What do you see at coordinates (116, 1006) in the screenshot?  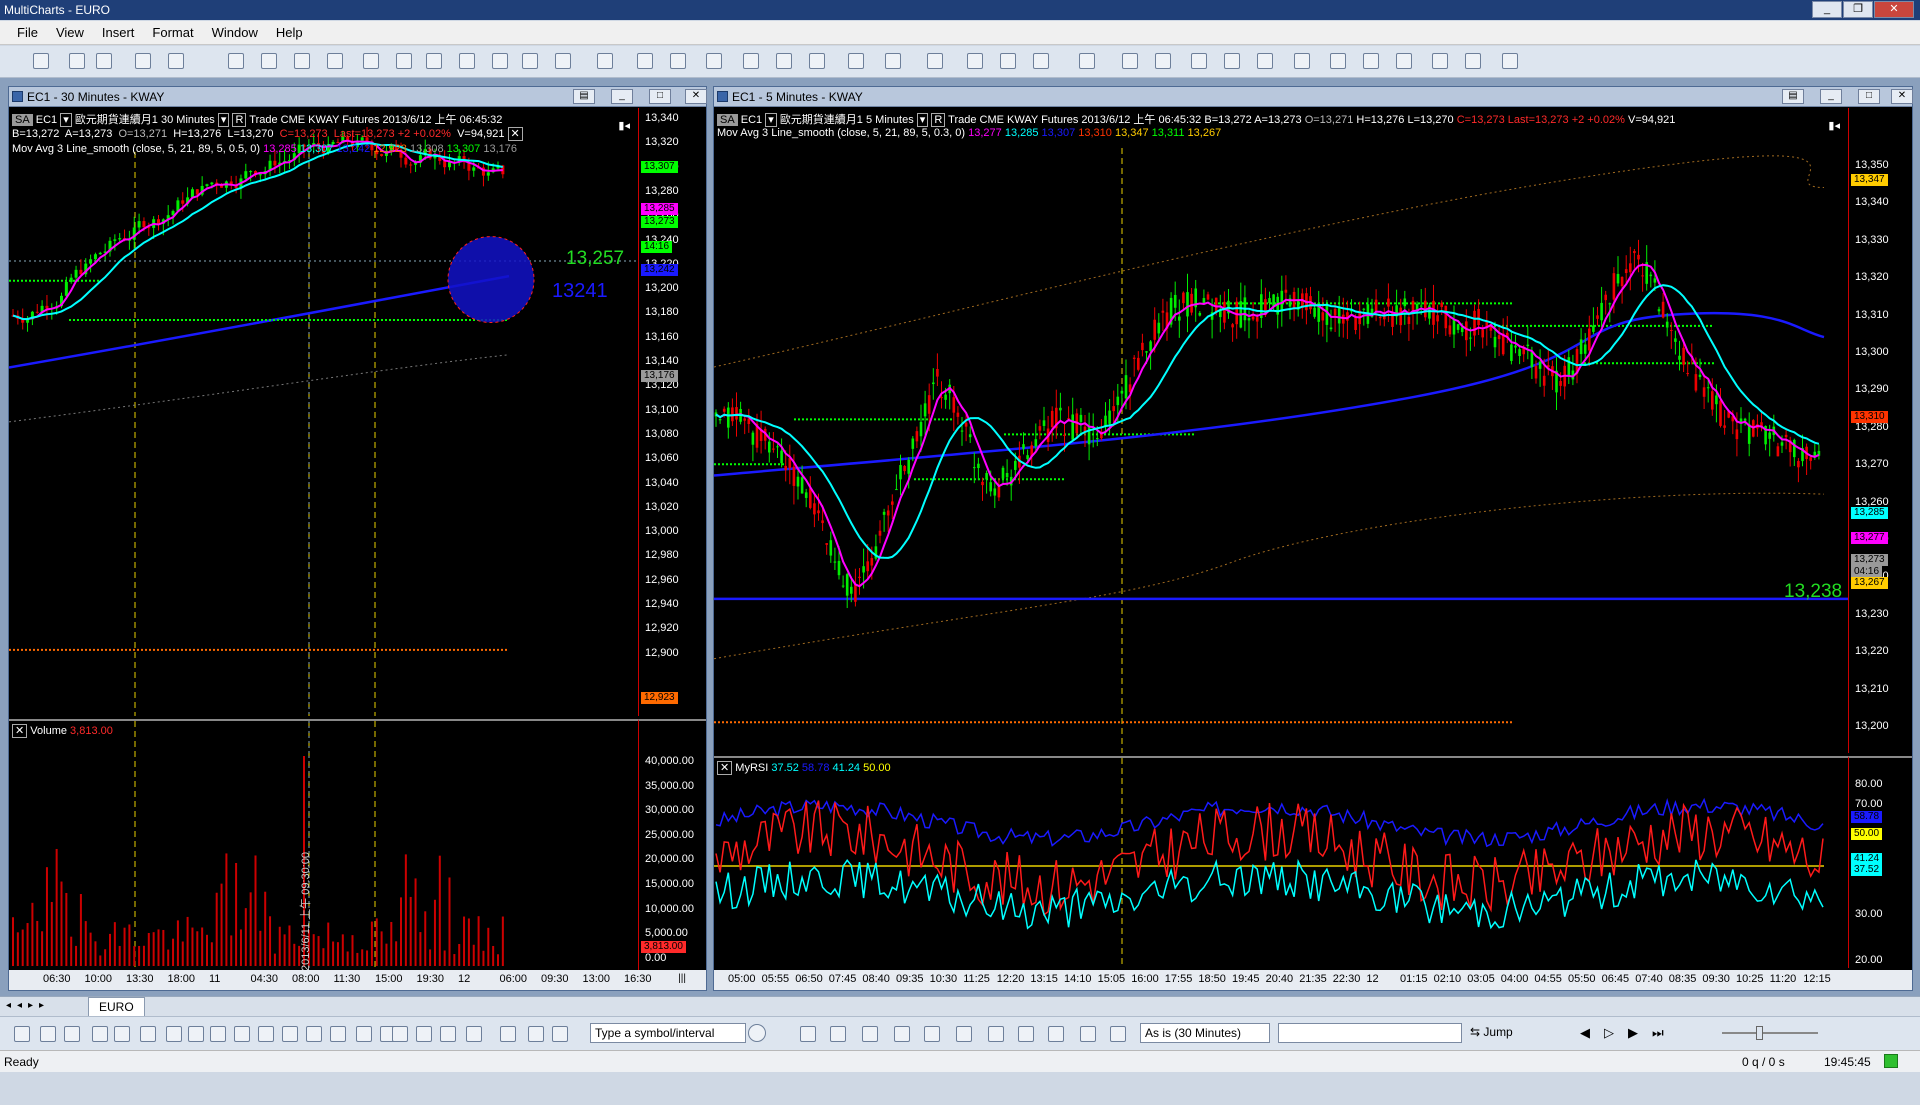 I see `tab-euro: EURO` at bounding box center [116, 1006].